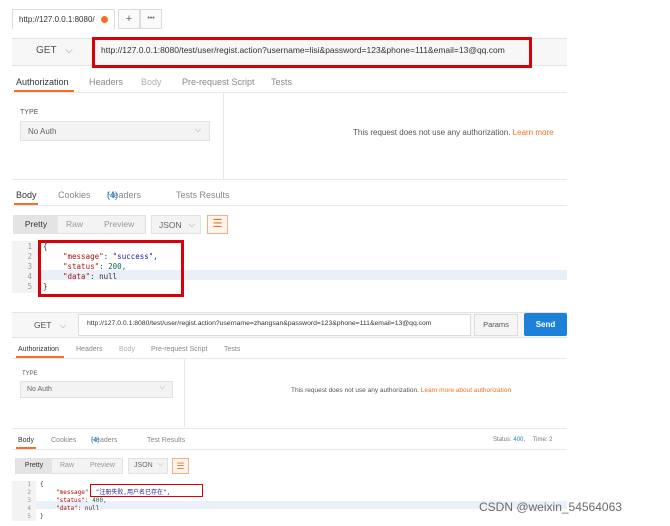 This screenshot has height=526, width=670. I want to click on request1-tab-body: Body, so click(151, 82).